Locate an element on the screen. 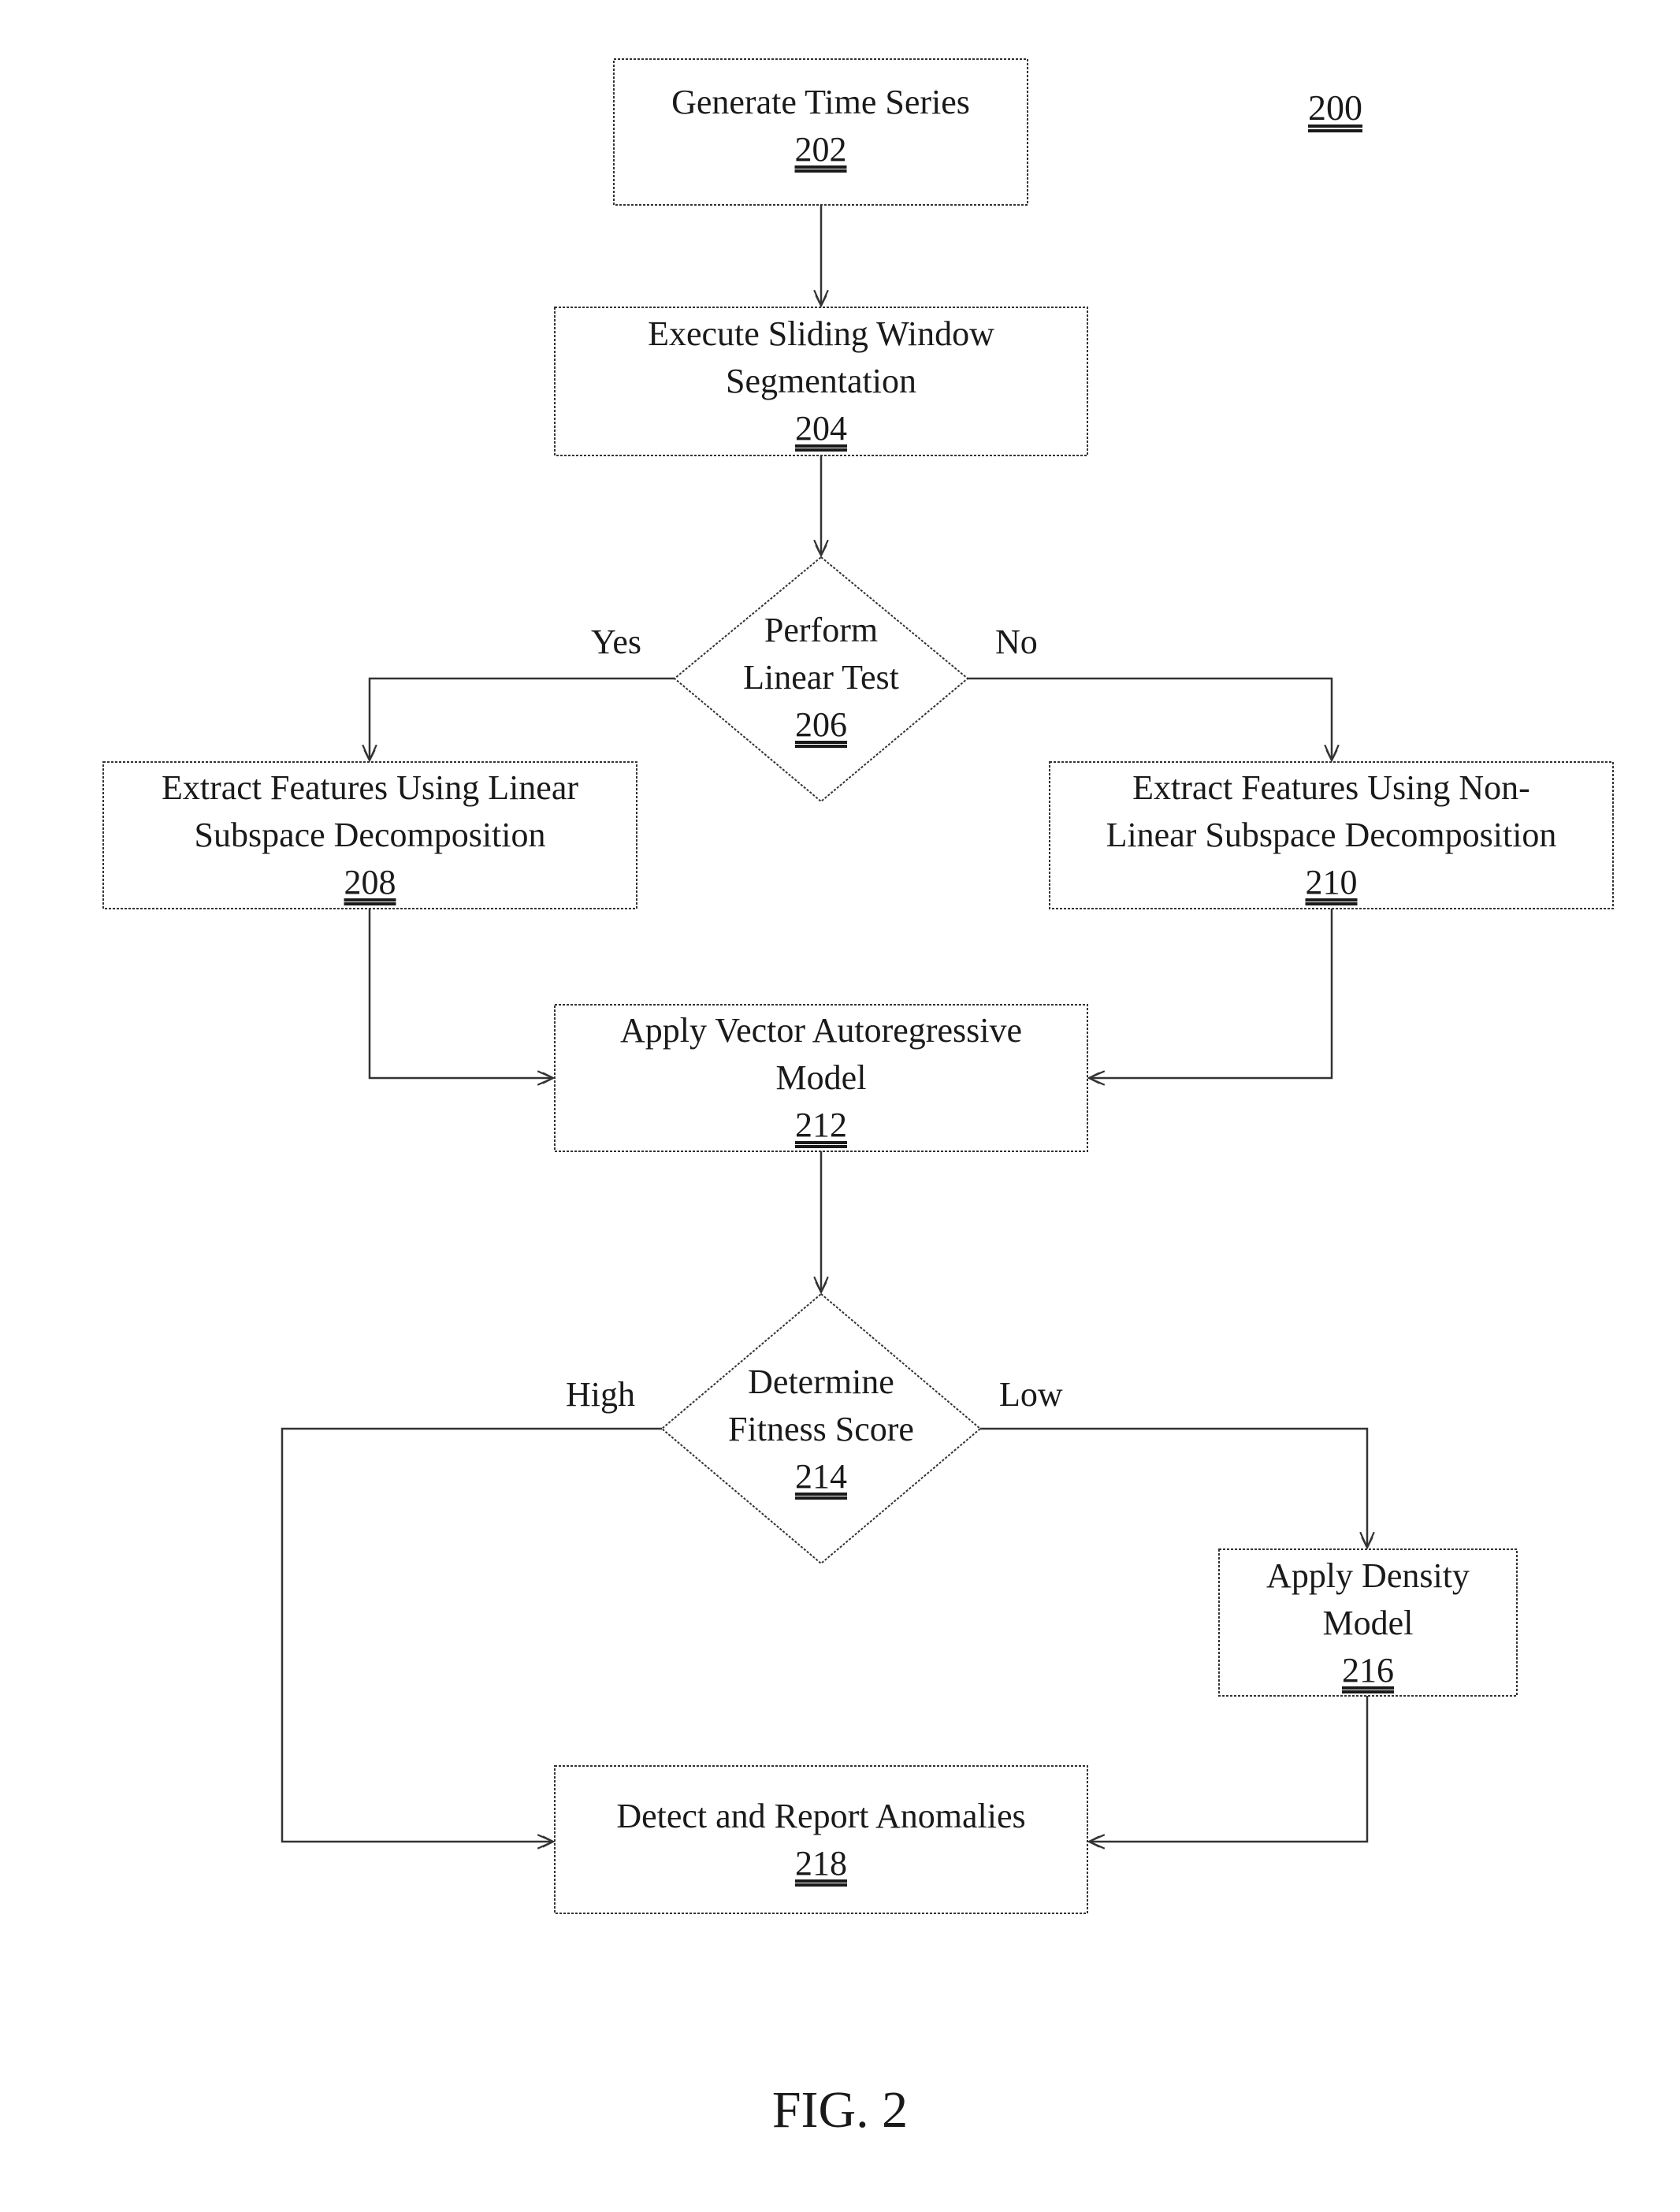 Image resolution: width=1680 pixels, height=2212 pixels. node-ref-number: 214 is located at coordinates (821, 1476).